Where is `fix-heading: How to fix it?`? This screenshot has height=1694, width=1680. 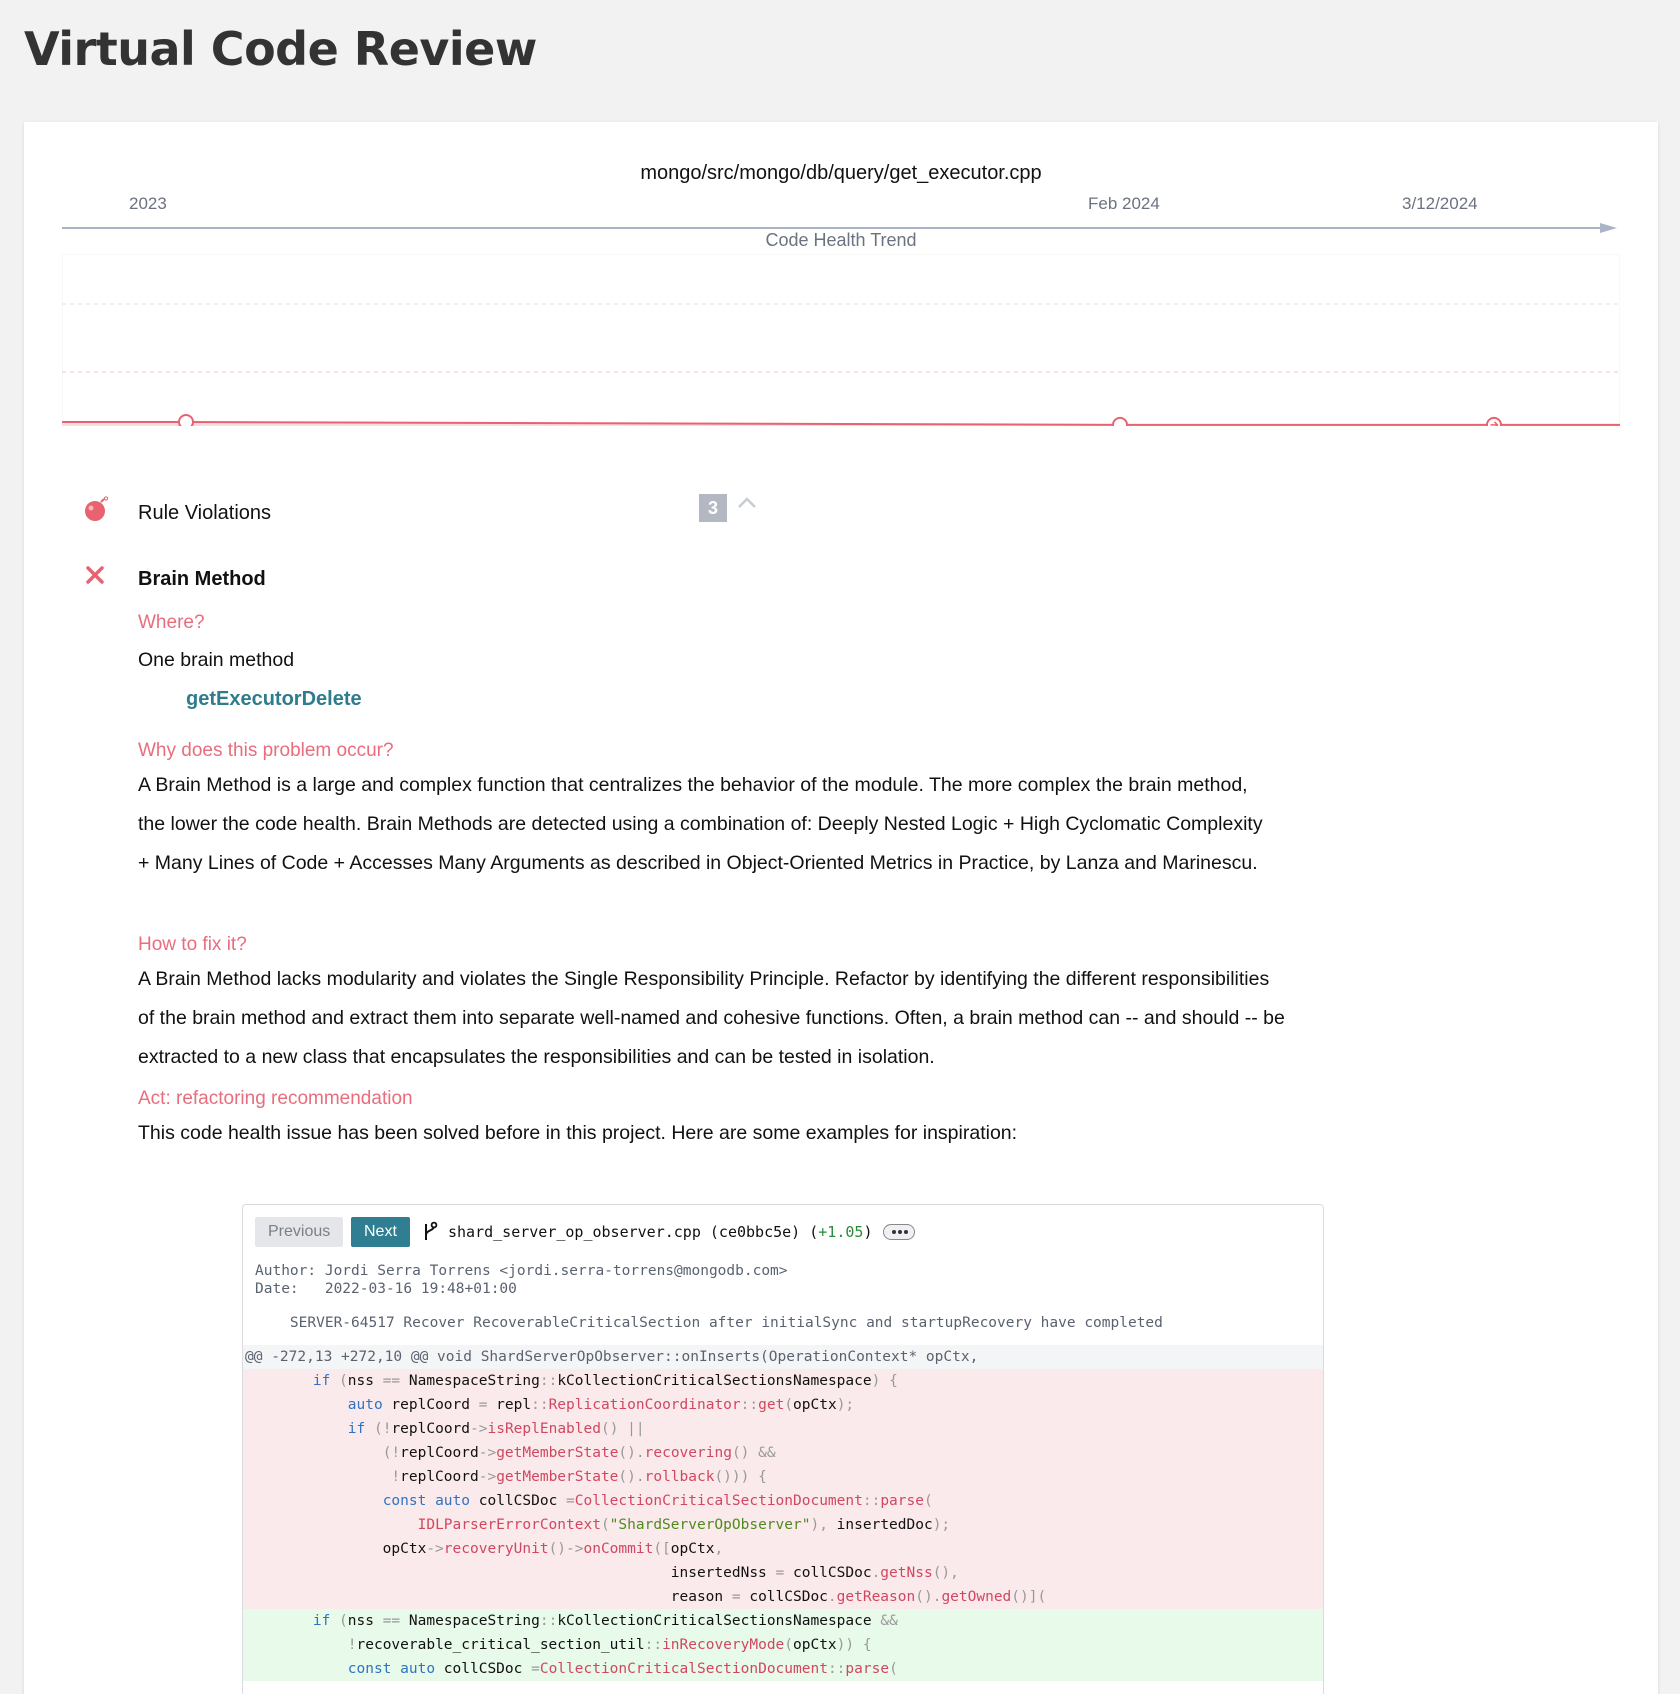
fix-heading: How to fix it? is located at coordinates (192, 944).